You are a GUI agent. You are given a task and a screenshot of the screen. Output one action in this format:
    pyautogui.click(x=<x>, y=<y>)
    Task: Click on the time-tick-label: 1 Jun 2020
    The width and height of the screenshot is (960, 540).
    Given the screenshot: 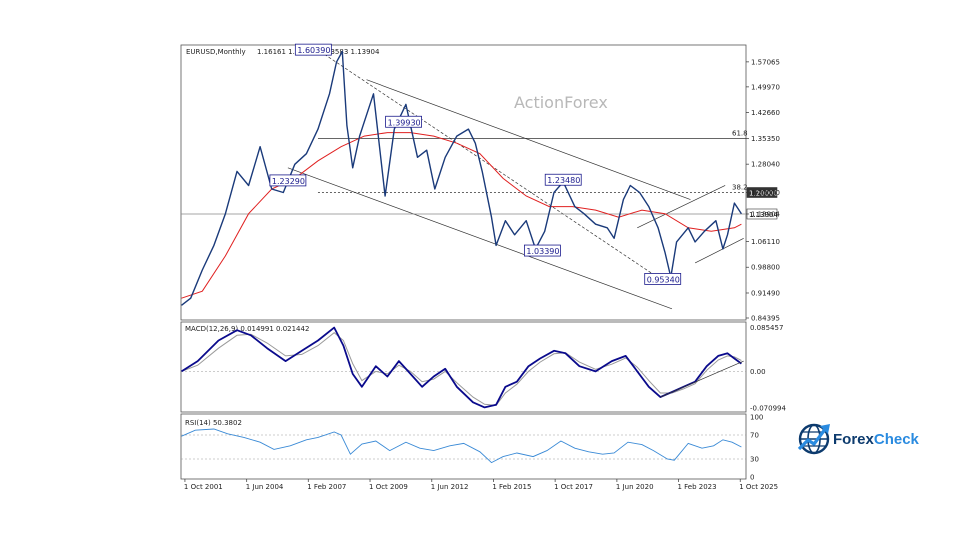 What is the action you would take?
    pyautogui.click(x=635, y=487)
    